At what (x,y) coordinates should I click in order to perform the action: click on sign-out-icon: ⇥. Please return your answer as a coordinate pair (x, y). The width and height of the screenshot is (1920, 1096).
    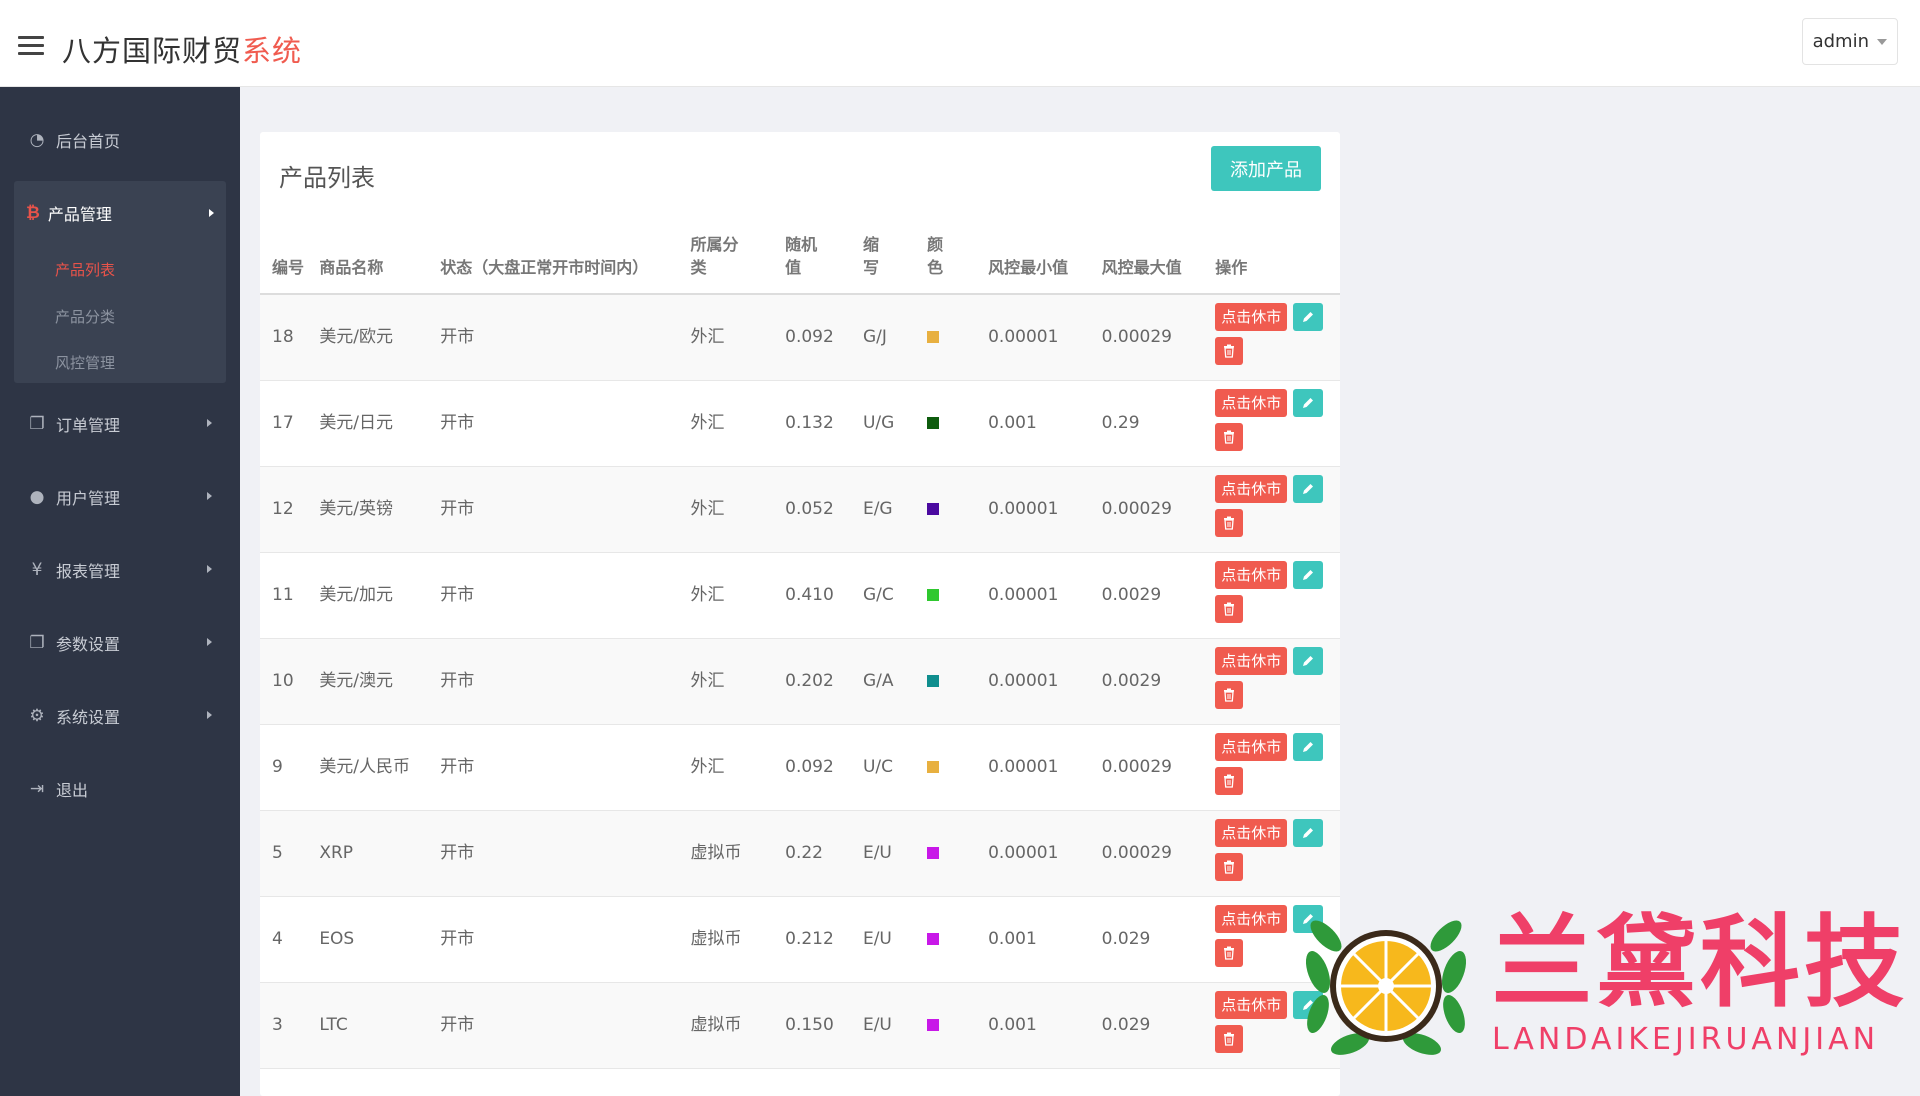
    Looking at the image, I should click on (37, 789).